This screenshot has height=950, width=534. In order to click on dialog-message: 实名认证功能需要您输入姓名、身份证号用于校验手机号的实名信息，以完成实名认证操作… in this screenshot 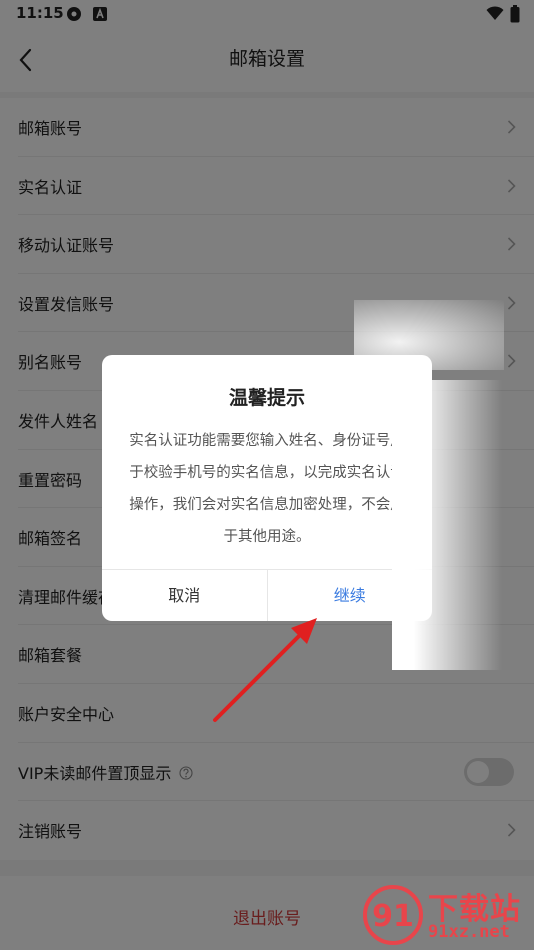, I will do `click(267, 489)`.